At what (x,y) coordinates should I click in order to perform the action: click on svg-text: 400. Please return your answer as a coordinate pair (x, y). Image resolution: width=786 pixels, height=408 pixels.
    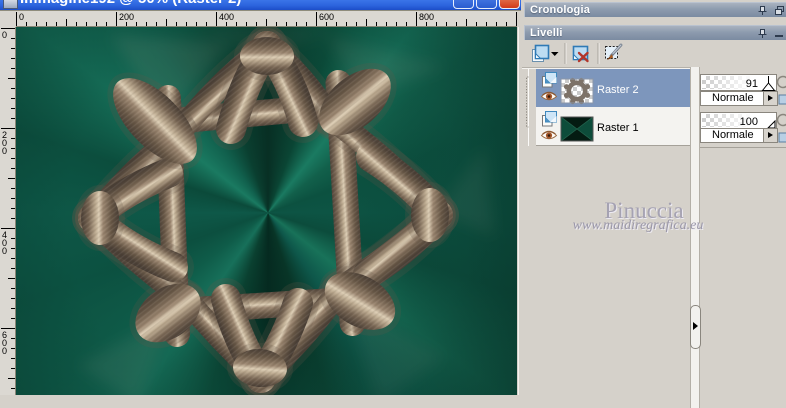
    Looking at the image, I should click on (226, 17).